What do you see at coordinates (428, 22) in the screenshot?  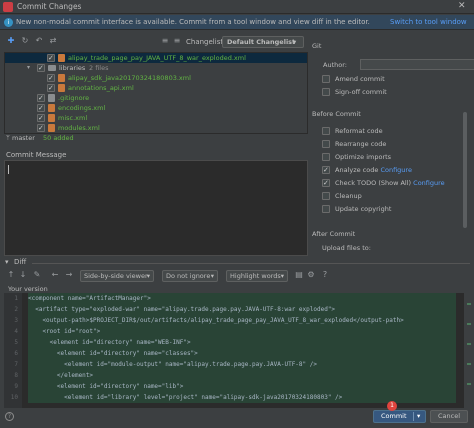 I see `switch-to-tool-window-link: Switch to tool window` at bounding box center [428, 22].